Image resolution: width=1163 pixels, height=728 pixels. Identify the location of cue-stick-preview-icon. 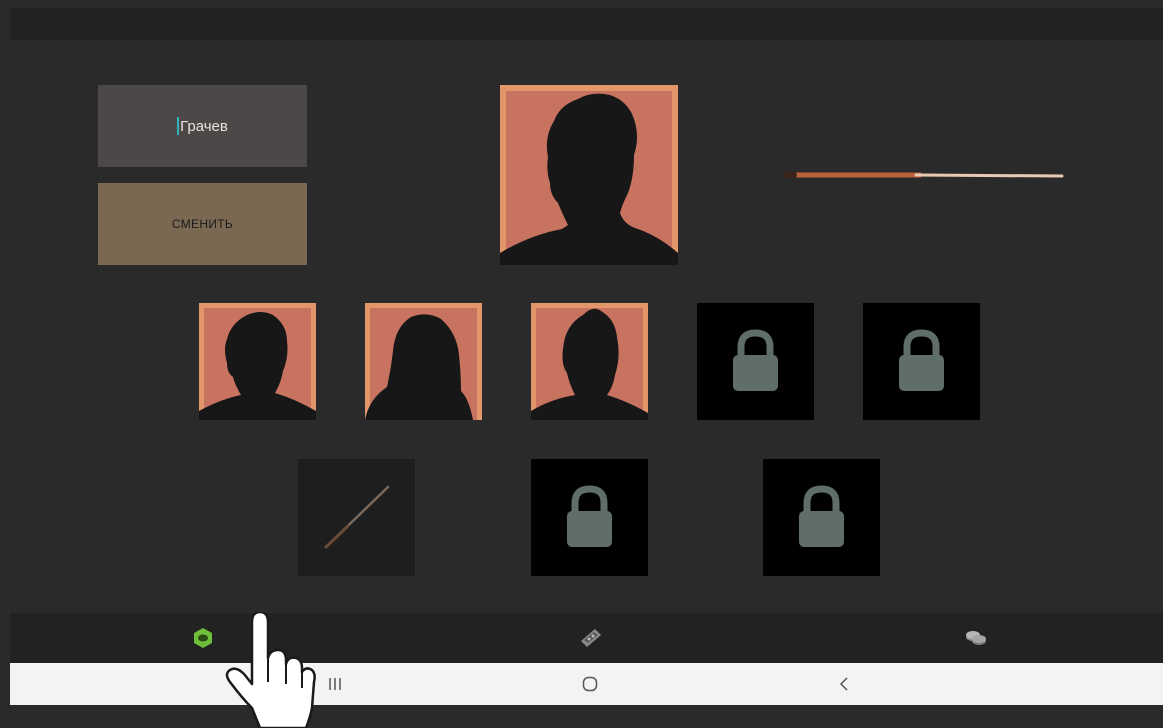
(923, 175).